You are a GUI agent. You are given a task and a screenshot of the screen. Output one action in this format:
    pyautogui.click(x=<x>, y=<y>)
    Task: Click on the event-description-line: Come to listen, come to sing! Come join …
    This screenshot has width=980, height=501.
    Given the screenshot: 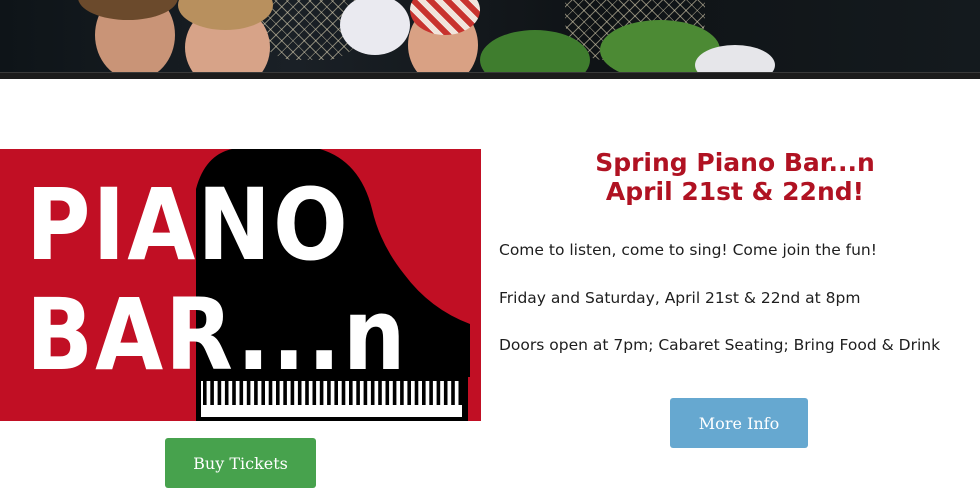 What is the action you would take?
    pyautogui.click(x=688, y=250)
    